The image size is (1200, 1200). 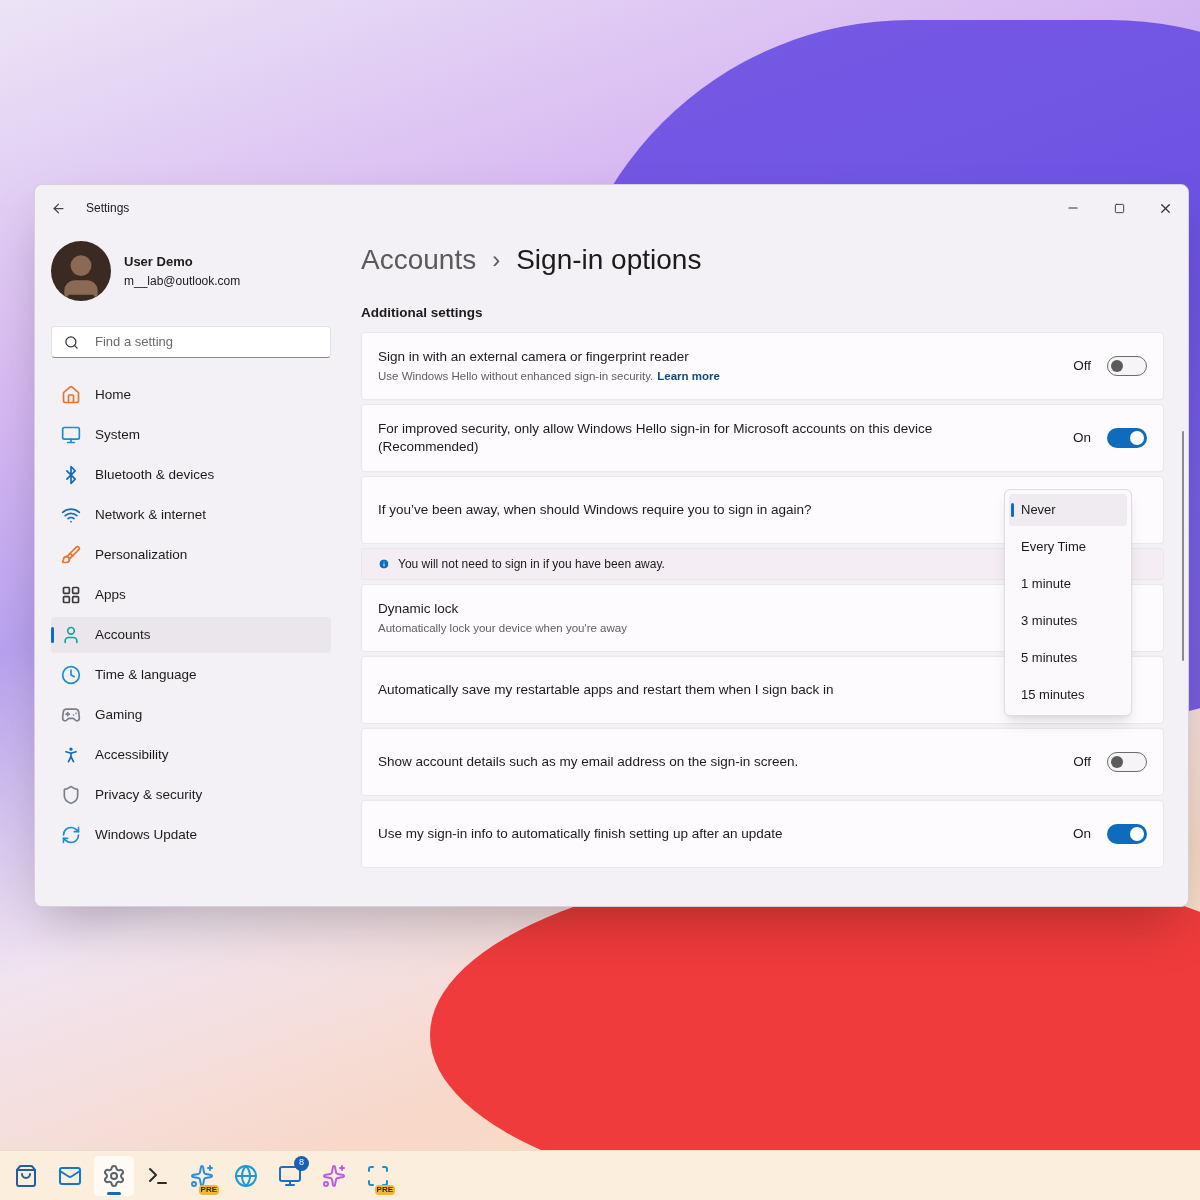 I want to click on setting-title: Show account details such as my email address on the sign-in screen., so click(x=589, y=762).